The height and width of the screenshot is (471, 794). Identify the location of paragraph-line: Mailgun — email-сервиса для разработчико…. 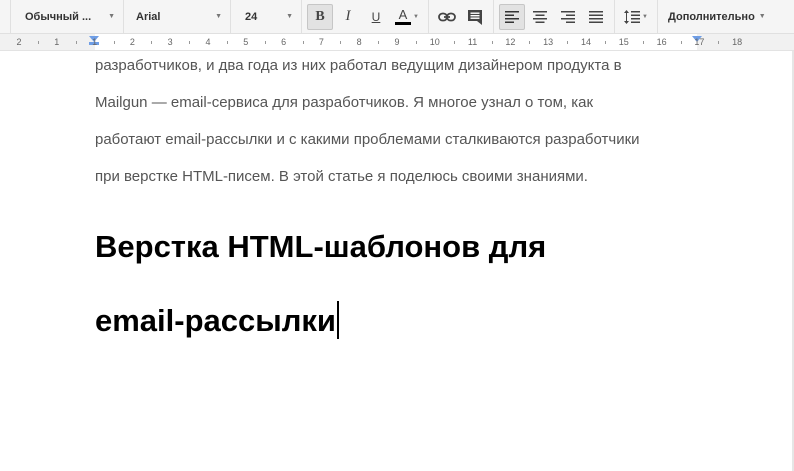
(344, 102).